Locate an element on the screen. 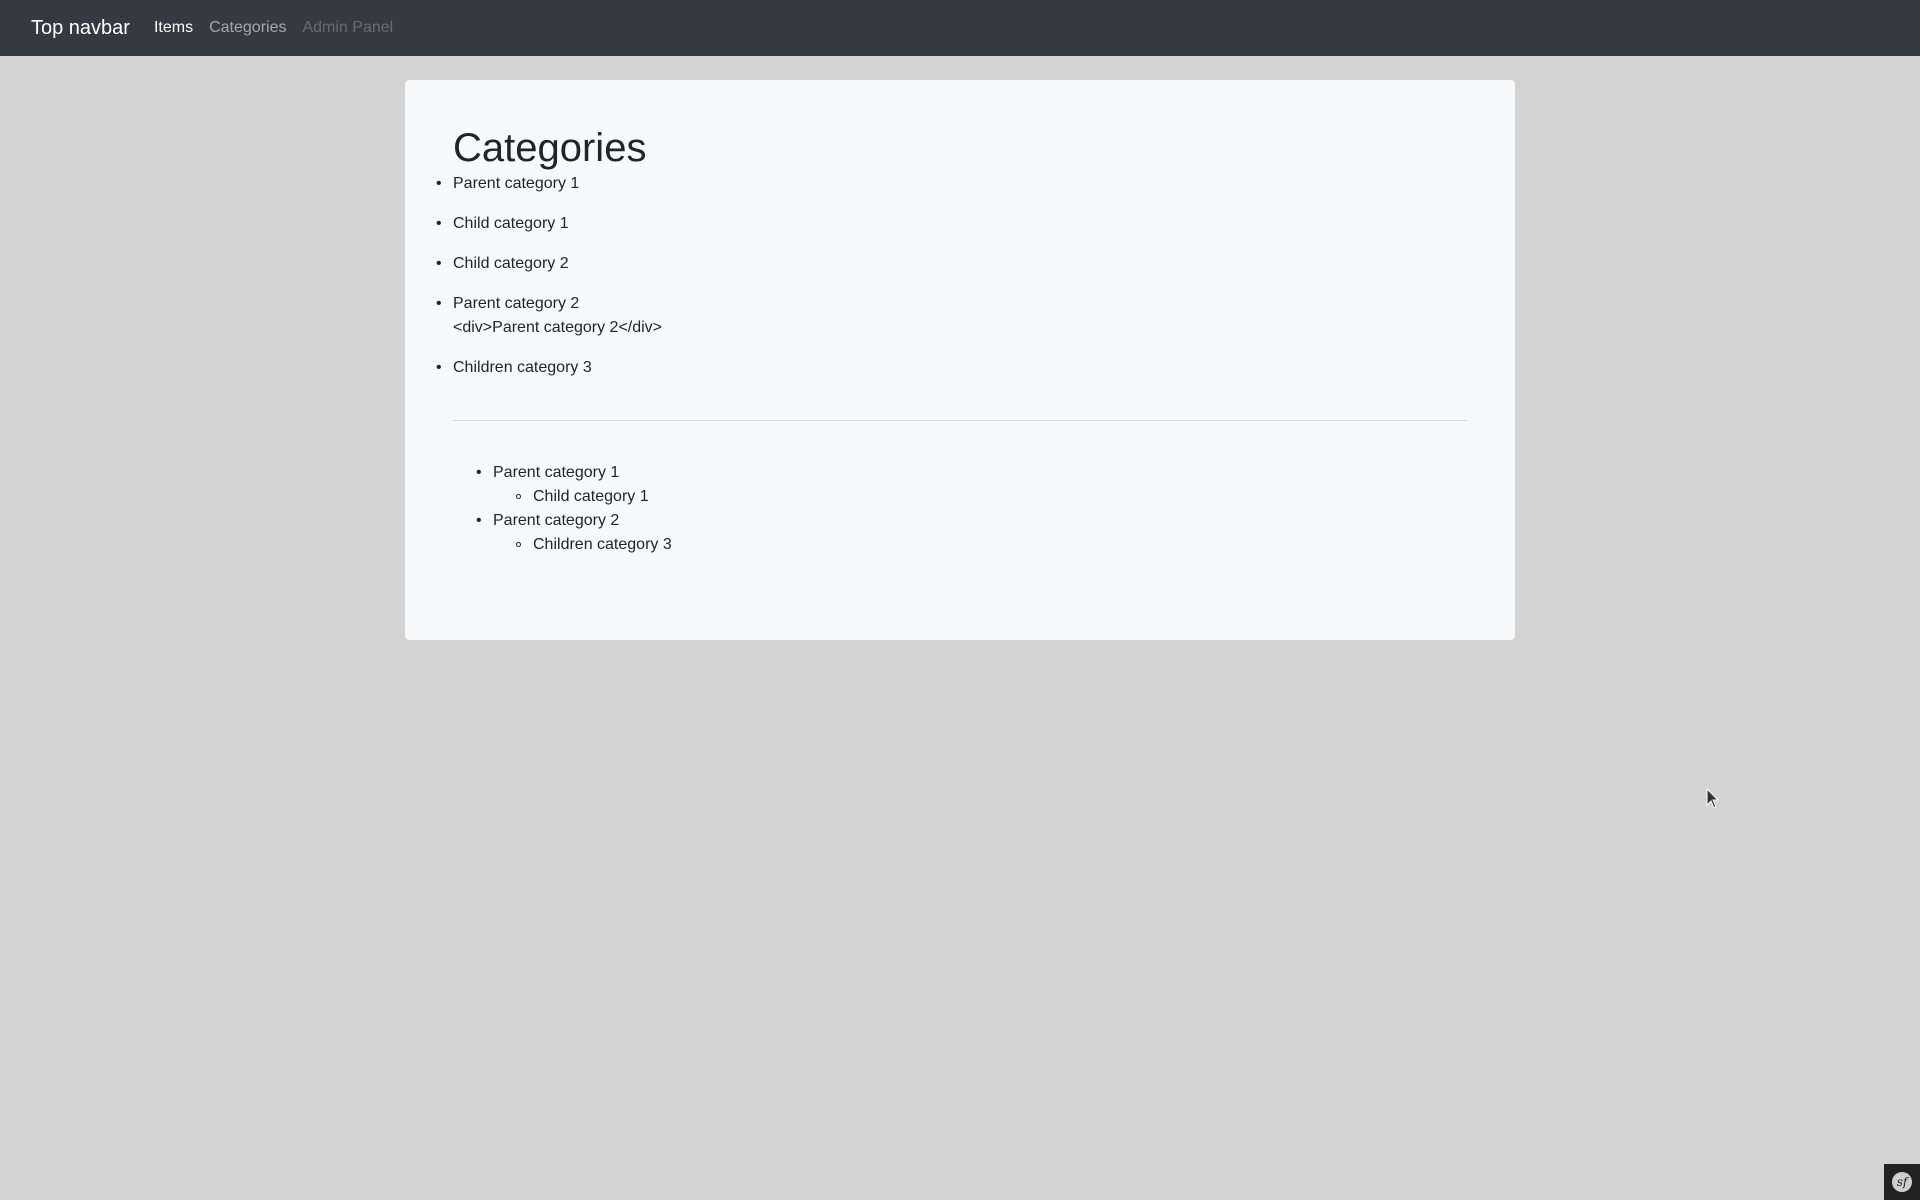  tree-child-item: Child category 1 is located at coordinates (980, 497).